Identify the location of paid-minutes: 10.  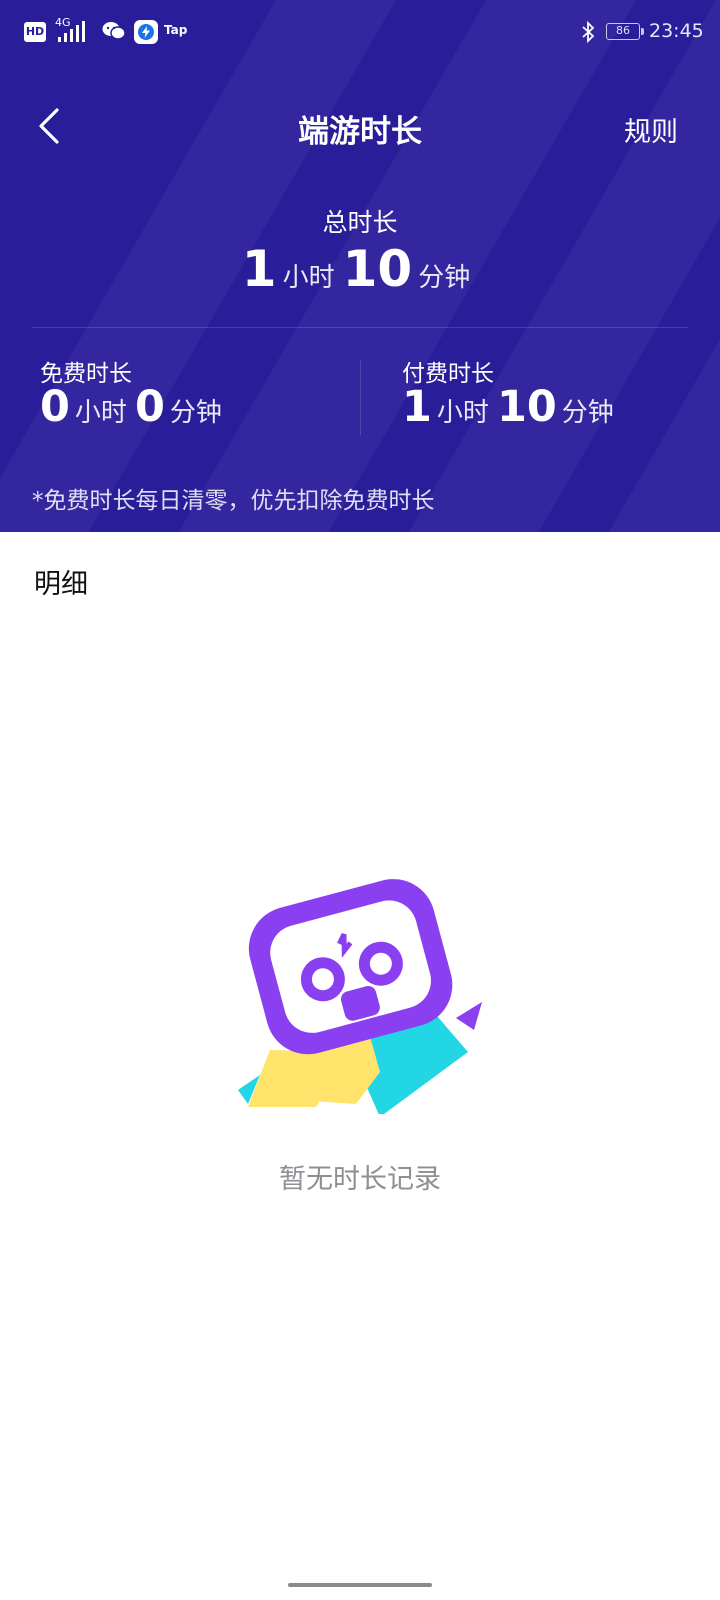
(526, 407).